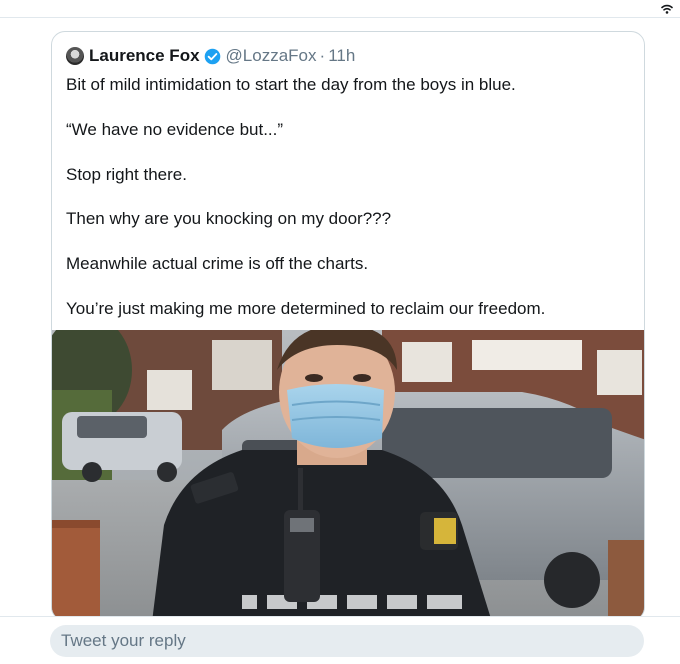  Describe the element at coordinates (144, 56) in the screenshot. I see `display-name: Laurence Fox` at that location.